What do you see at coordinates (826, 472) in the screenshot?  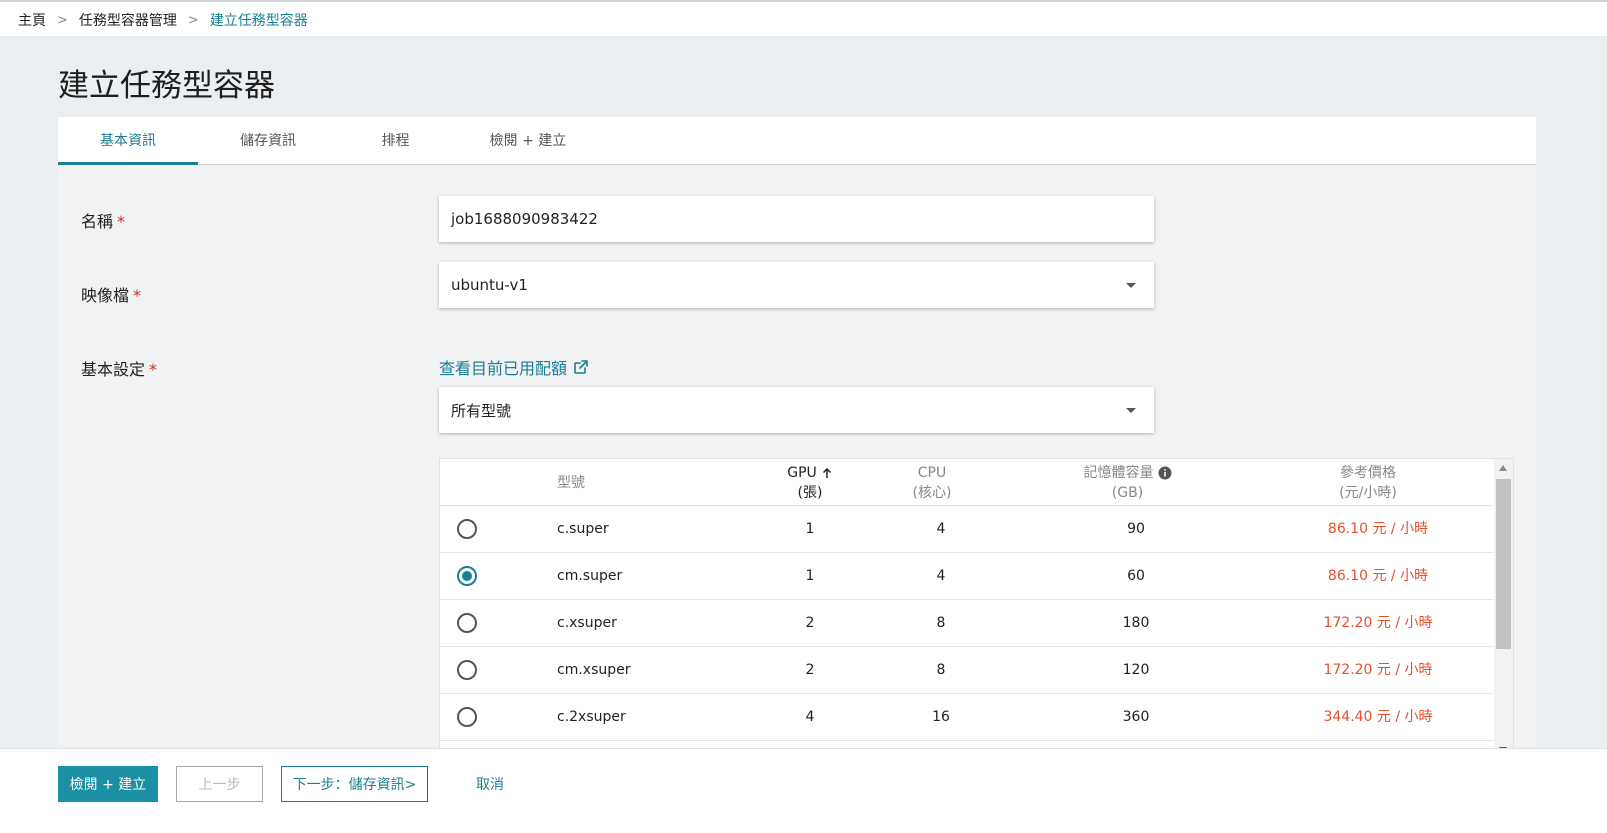 I see `sort-ascending-icon` at bounding box center [826, 472].